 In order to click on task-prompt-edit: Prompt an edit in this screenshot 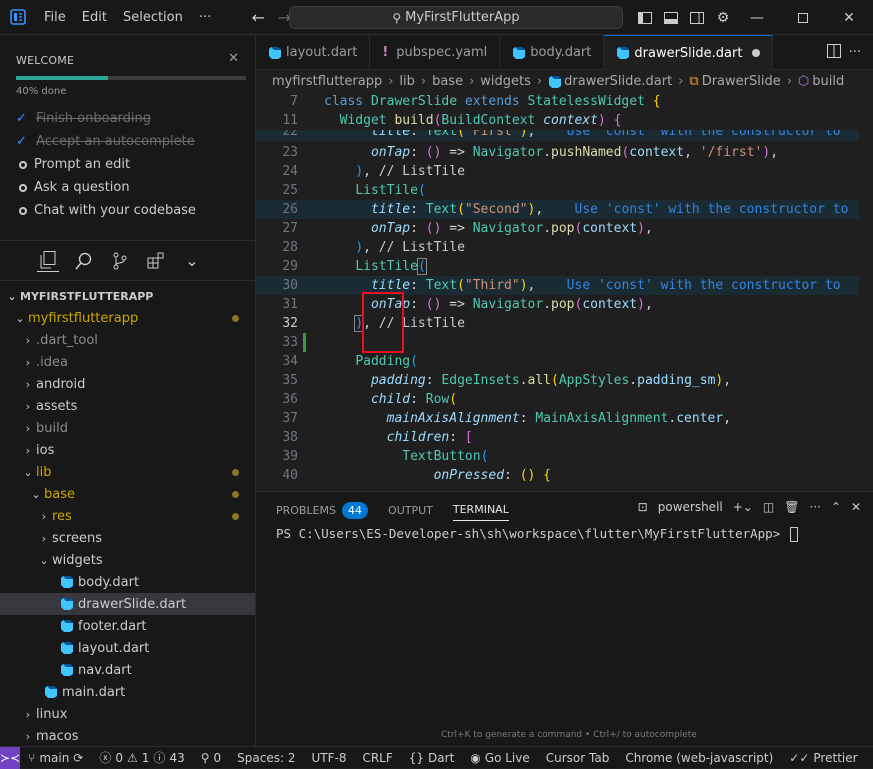, I will do `click(127, 164)`.